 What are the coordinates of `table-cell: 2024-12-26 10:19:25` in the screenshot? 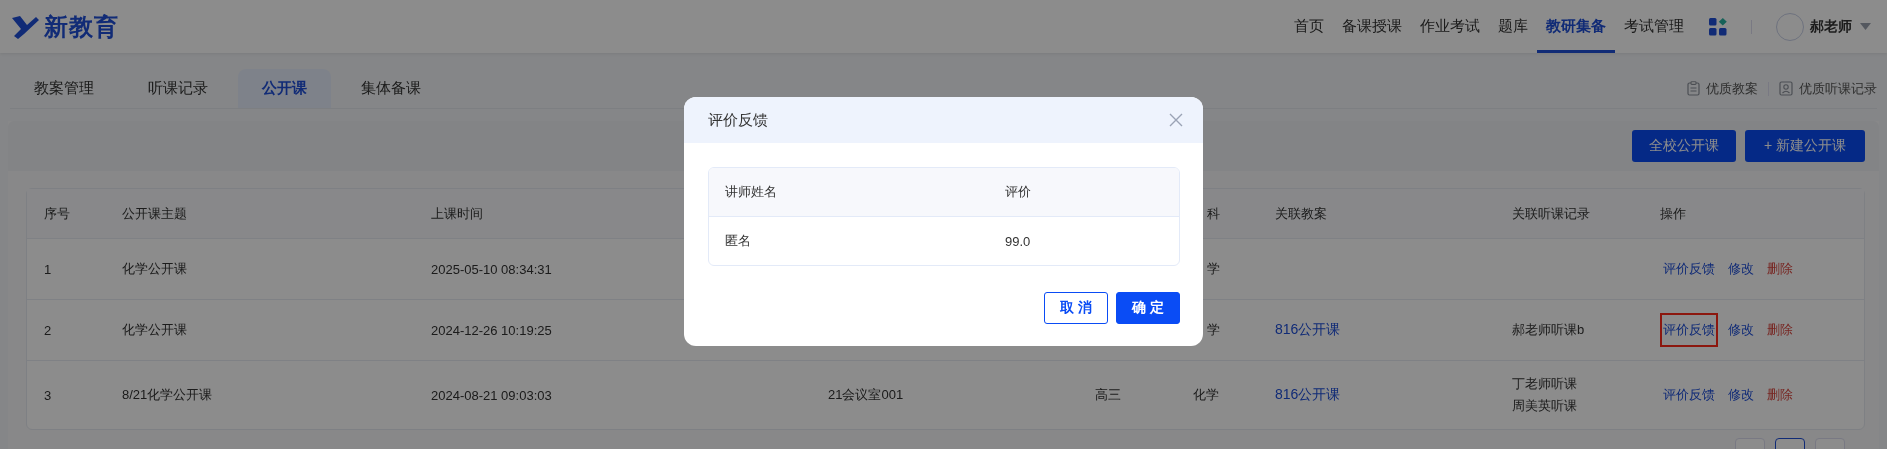 It's located at (491, 330).